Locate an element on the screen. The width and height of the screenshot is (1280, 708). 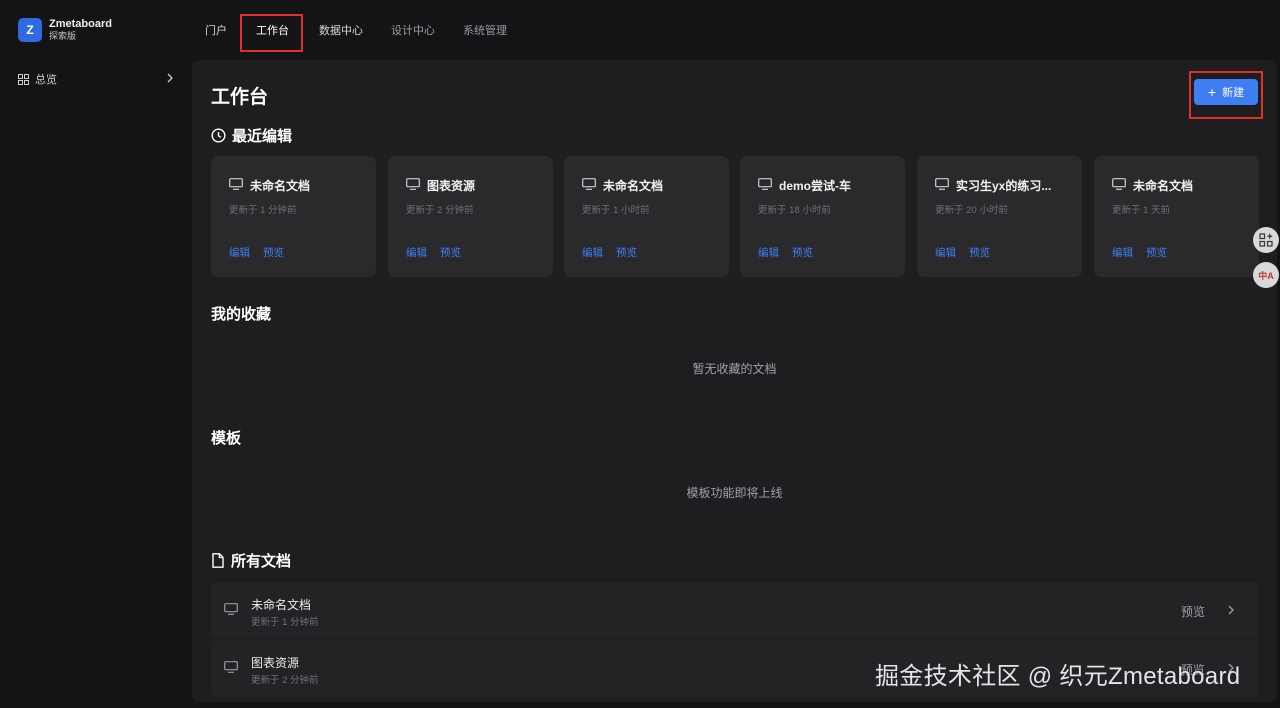
recent-card: 图表资源 更新于 2 分钟前 编辑 预览 is located at coordinates (470, 216).